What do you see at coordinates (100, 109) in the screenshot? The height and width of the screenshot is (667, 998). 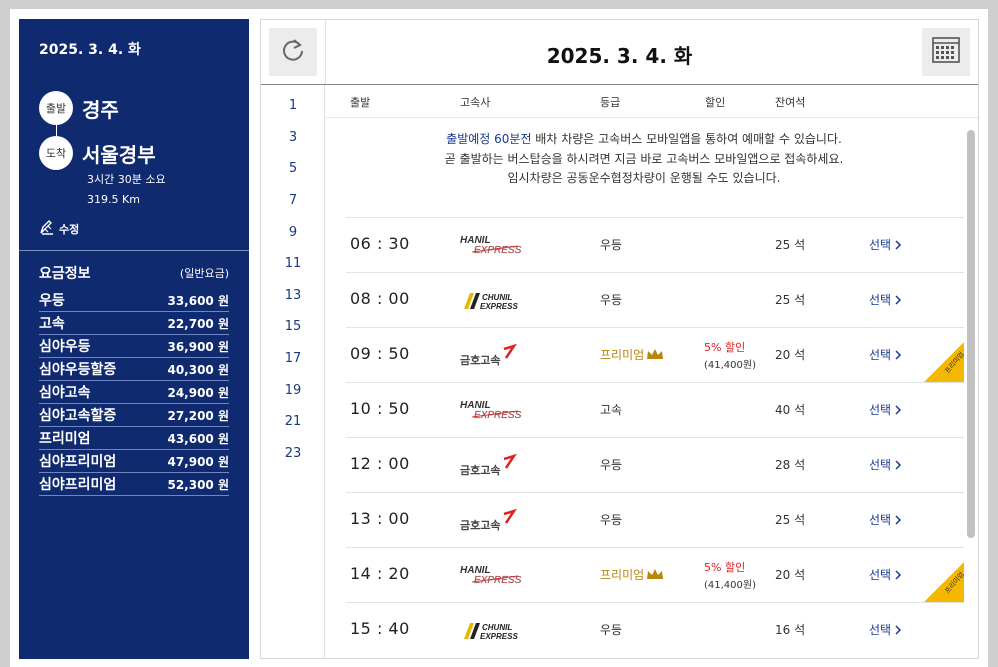 I see `departure-terminal: 경주` at bounding box center [100, 109].